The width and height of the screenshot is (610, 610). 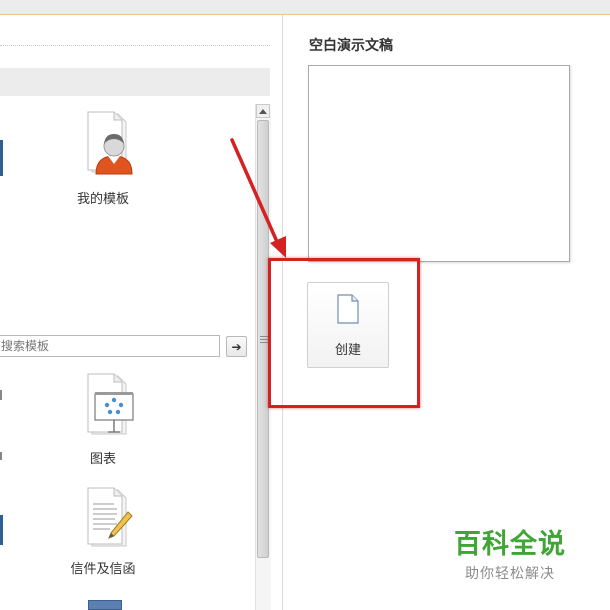 I want to click on letter-template-icon, so click(x=110, y=517).